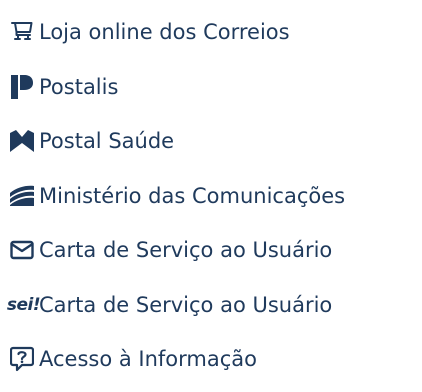  I want to click on link-loja-online-correios: Loja online dos Correios, so click(176, 32).